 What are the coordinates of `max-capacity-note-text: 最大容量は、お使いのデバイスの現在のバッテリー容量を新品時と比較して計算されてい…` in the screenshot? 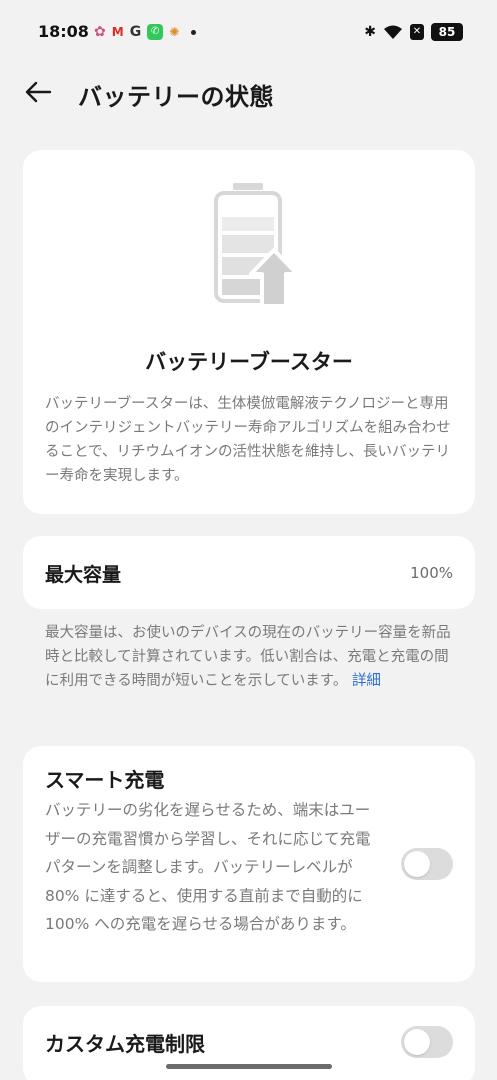 It's located at (248, 657).